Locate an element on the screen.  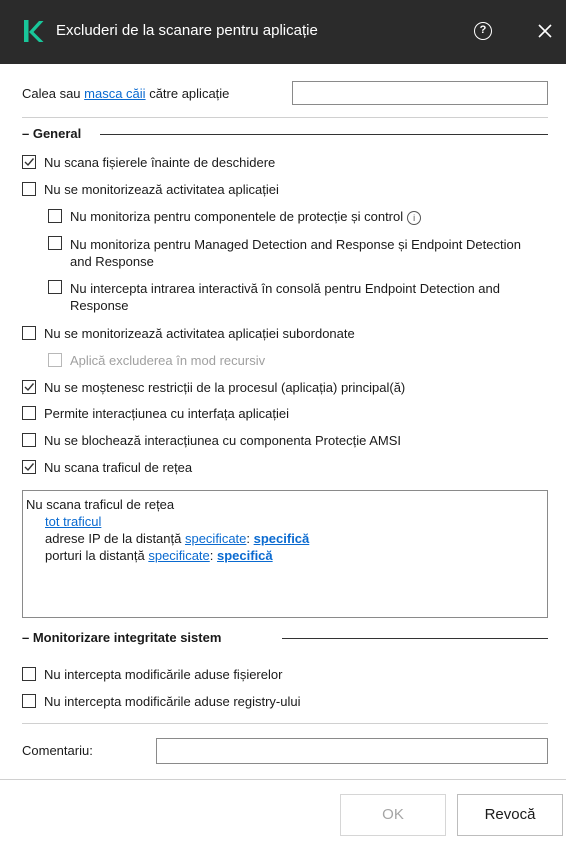
remote-ports-value-link: specifică is located at coordinates (245, 555).